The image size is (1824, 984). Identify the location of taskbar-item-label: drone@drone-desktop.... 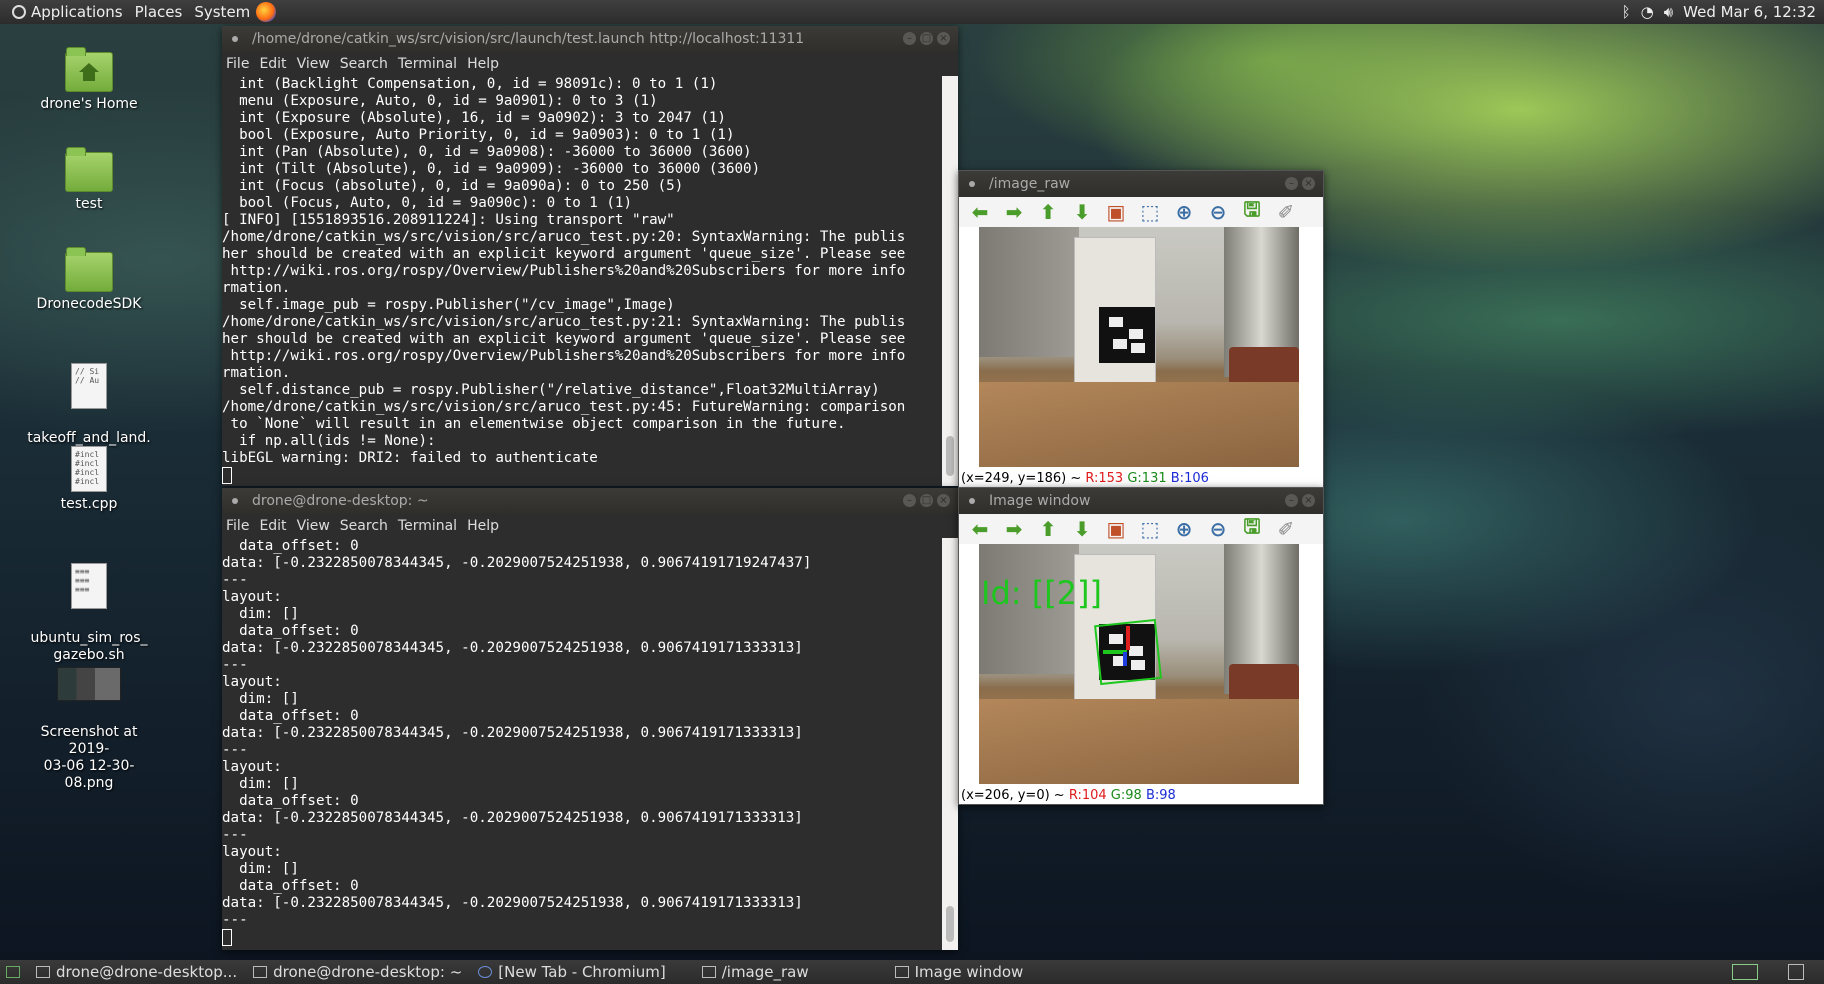
(147, 972).